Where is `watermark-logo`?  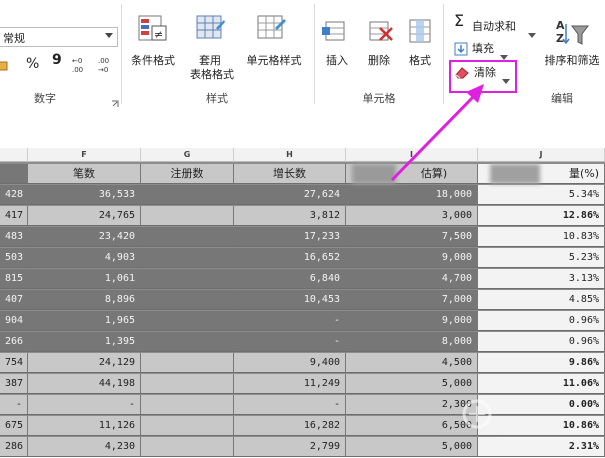
watermark-logo is located at coordinates (532, 419).